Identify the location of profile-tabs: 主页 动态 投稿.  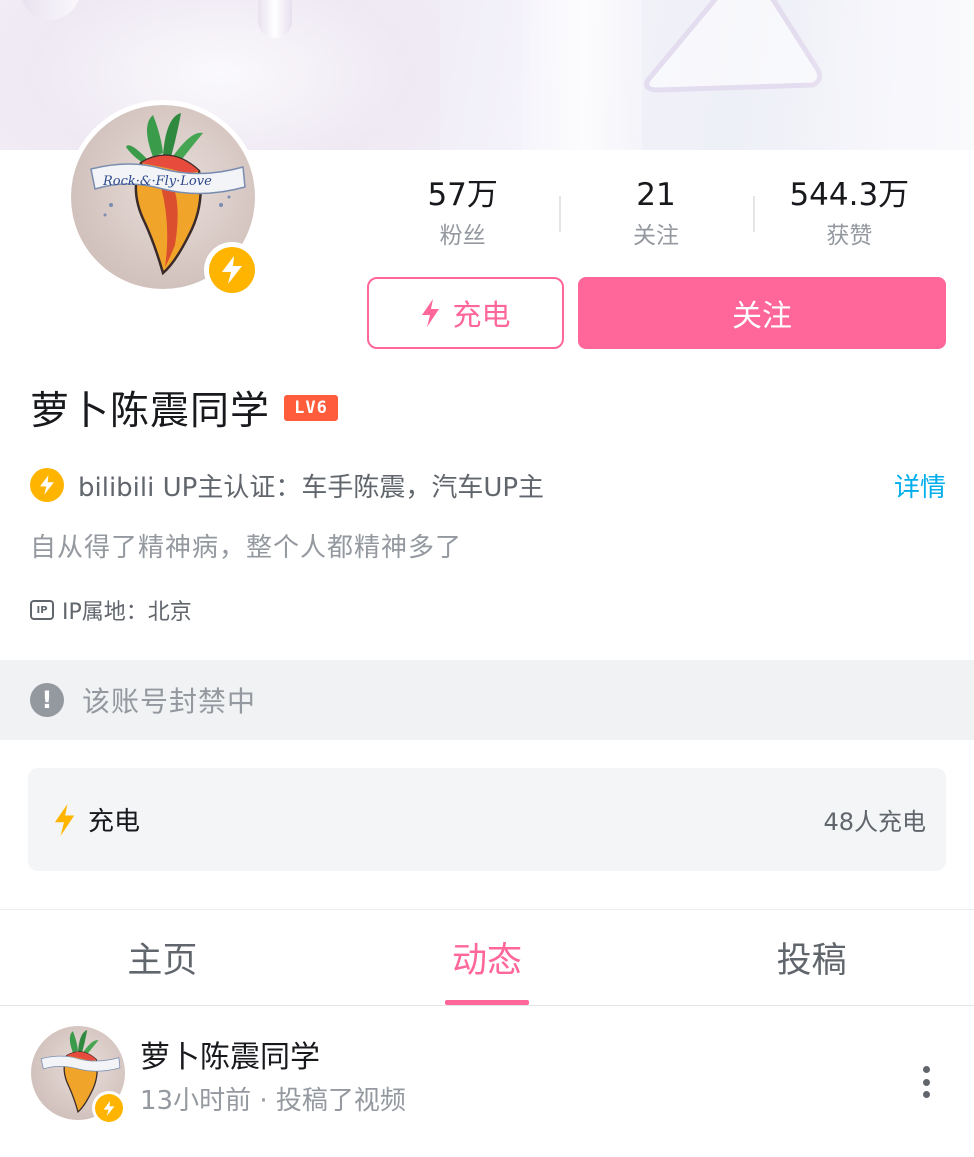
(487, 957).